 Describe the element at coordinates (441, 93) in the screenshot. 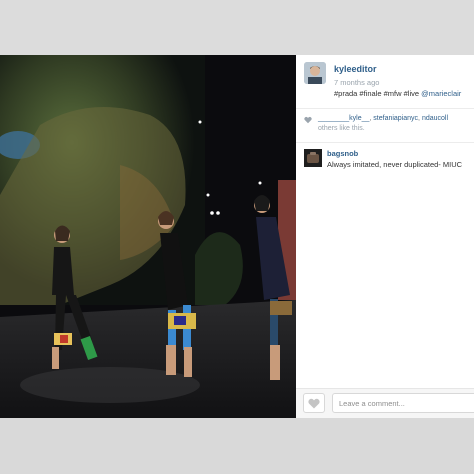

I see `caption-mention: @marieclair` at that location.